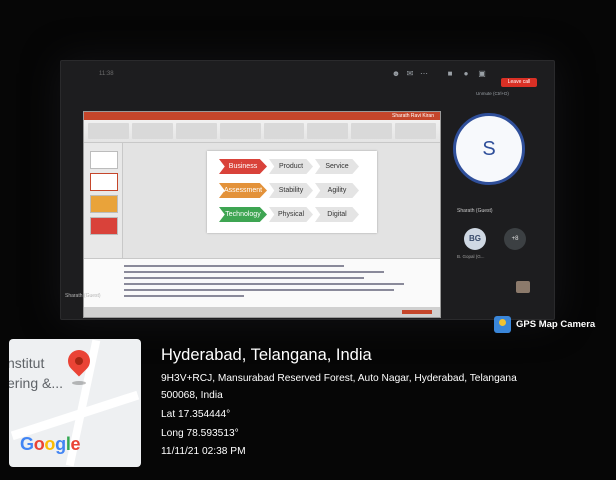 This screenshot has width=616, height=480. I want to click on meeting-clock: 11:38, so click(106, 74).